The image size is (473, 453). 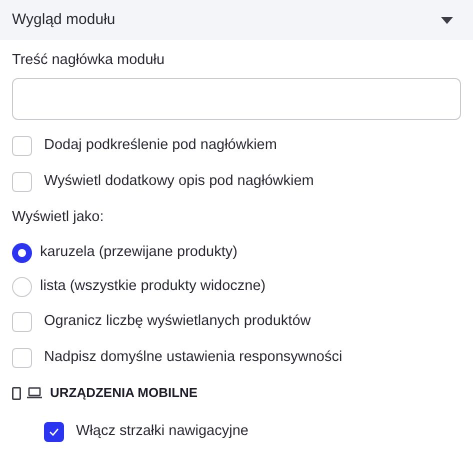 What do you see at coordinates (34, 393) in the screenshot?
I see `laptop-icon` at bounding box center [34, 393].